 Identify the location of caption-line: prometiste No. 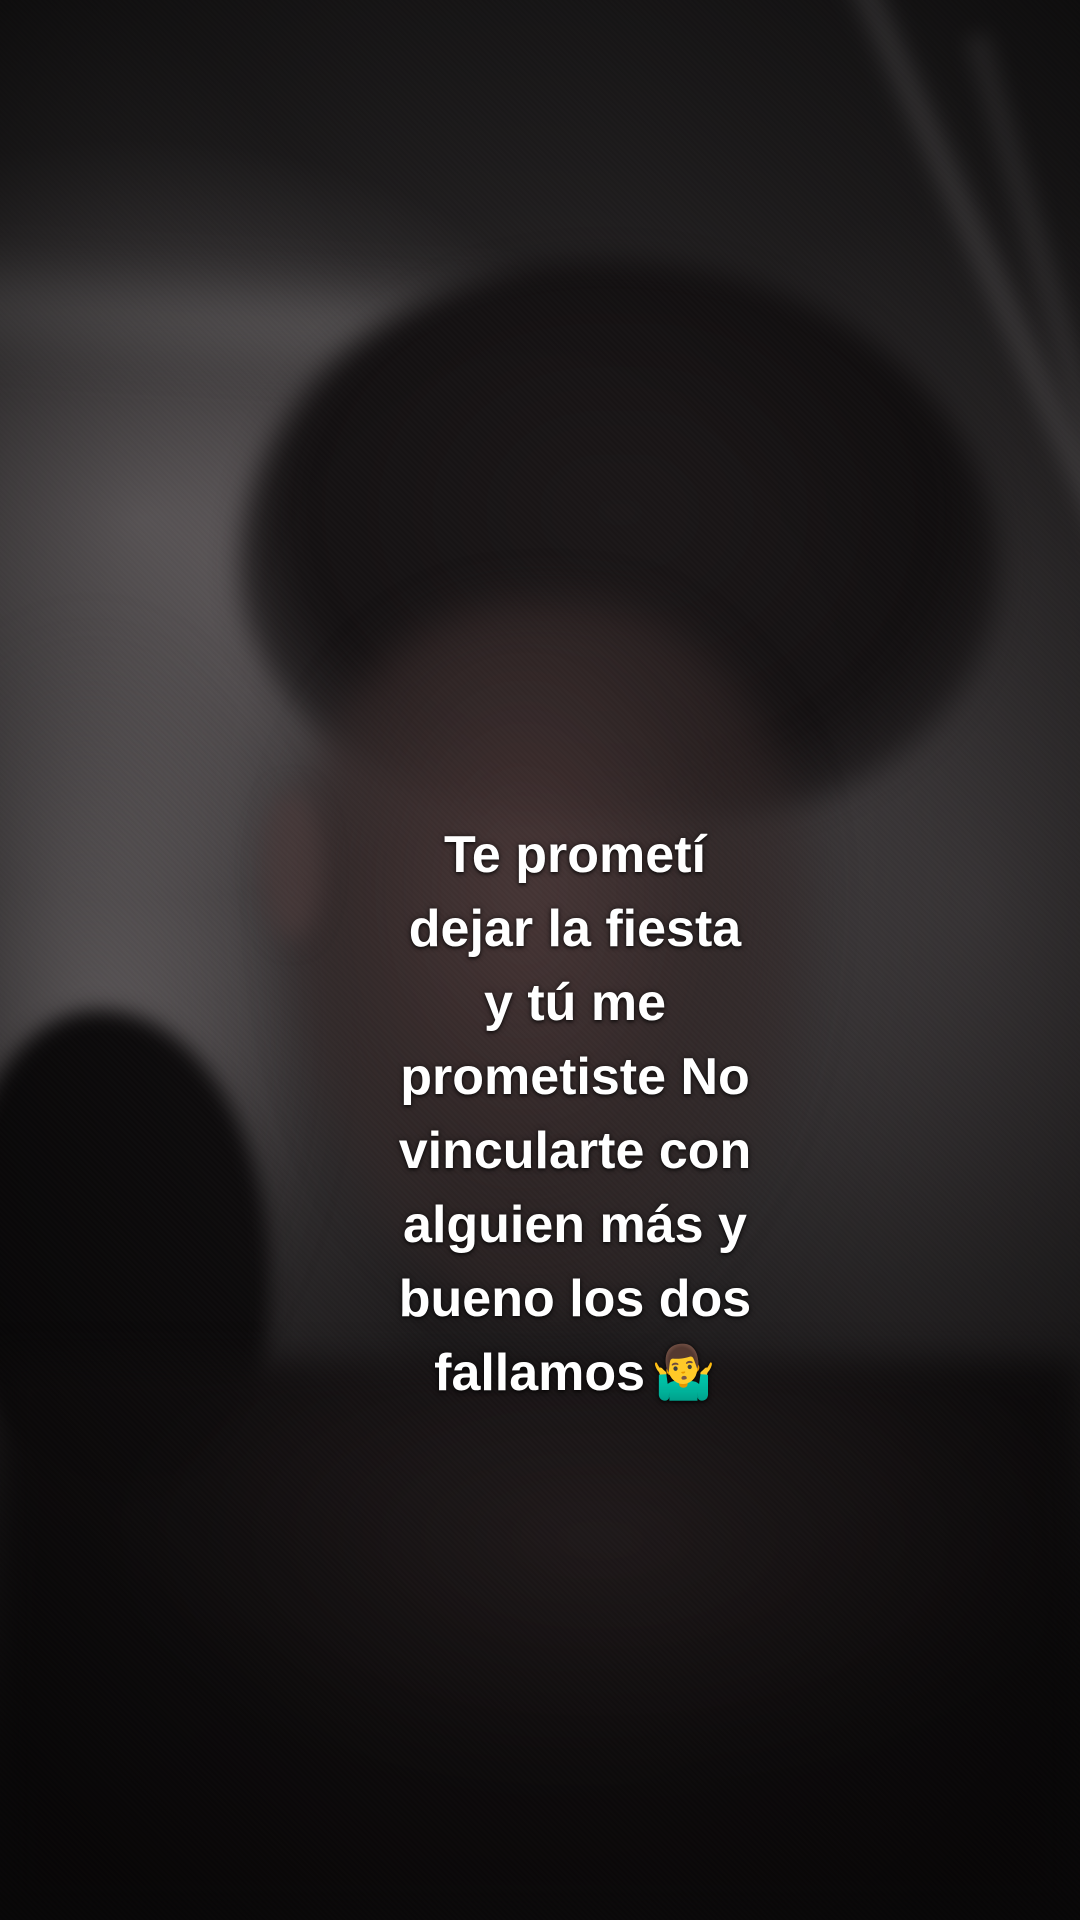
(575, 1077).